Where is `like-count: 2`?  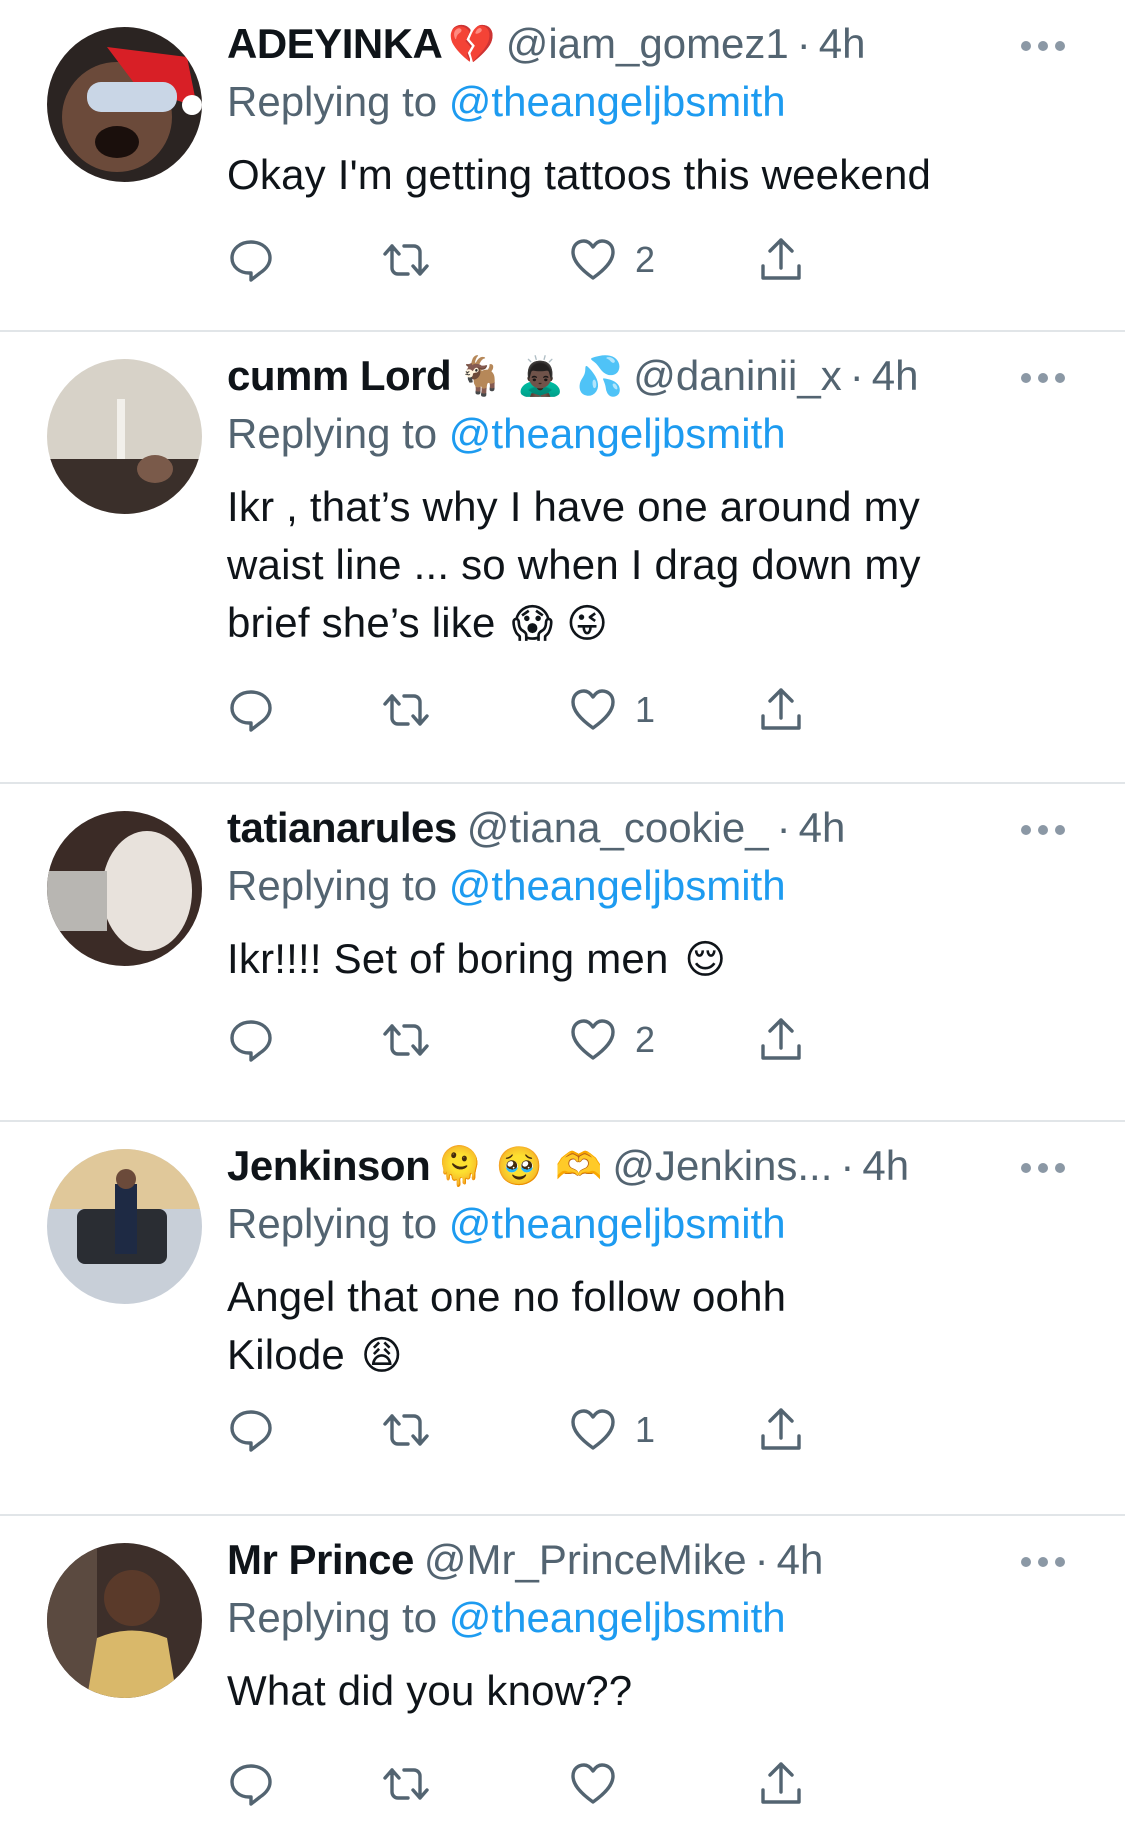
like-count: 2 is located at coordinates (645, 1039).